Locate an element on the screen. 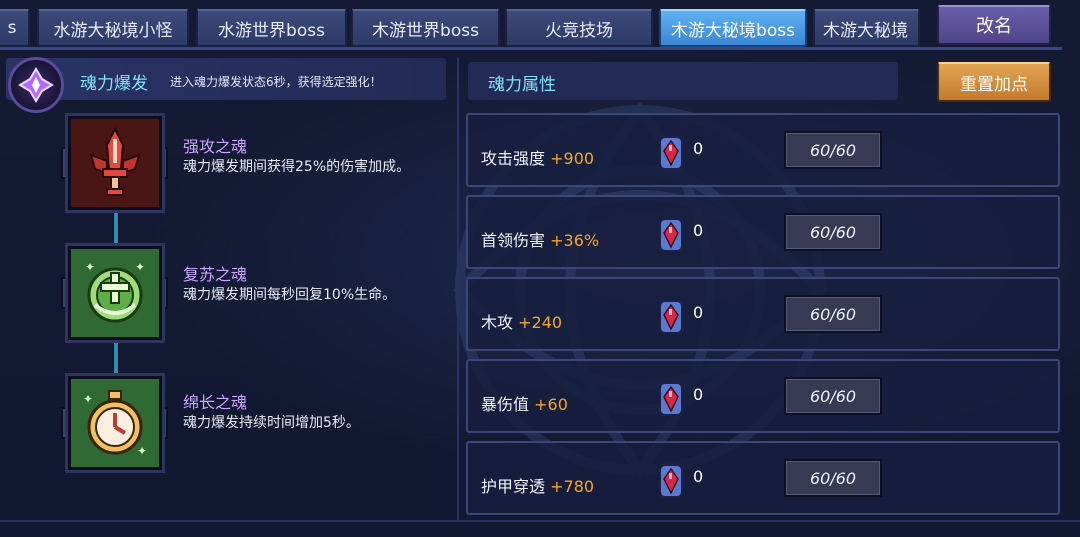 The height and width of the screenshot is (537, 1080). attribute-bonus: +36% is located at coordinates (575, 240).